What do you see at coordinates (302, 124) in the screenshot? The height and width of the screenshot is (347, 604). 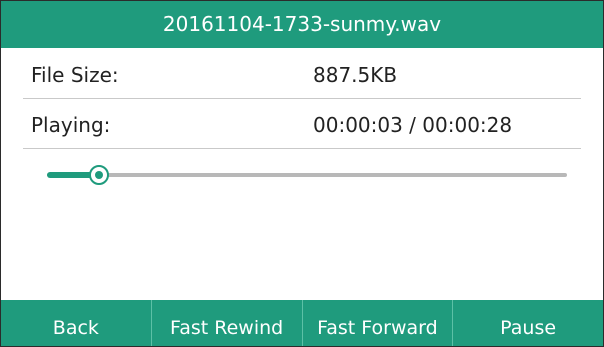 I see `playing-row: Playing: 00:00:03 / 00:00:28` at bounding box center [302, 124].